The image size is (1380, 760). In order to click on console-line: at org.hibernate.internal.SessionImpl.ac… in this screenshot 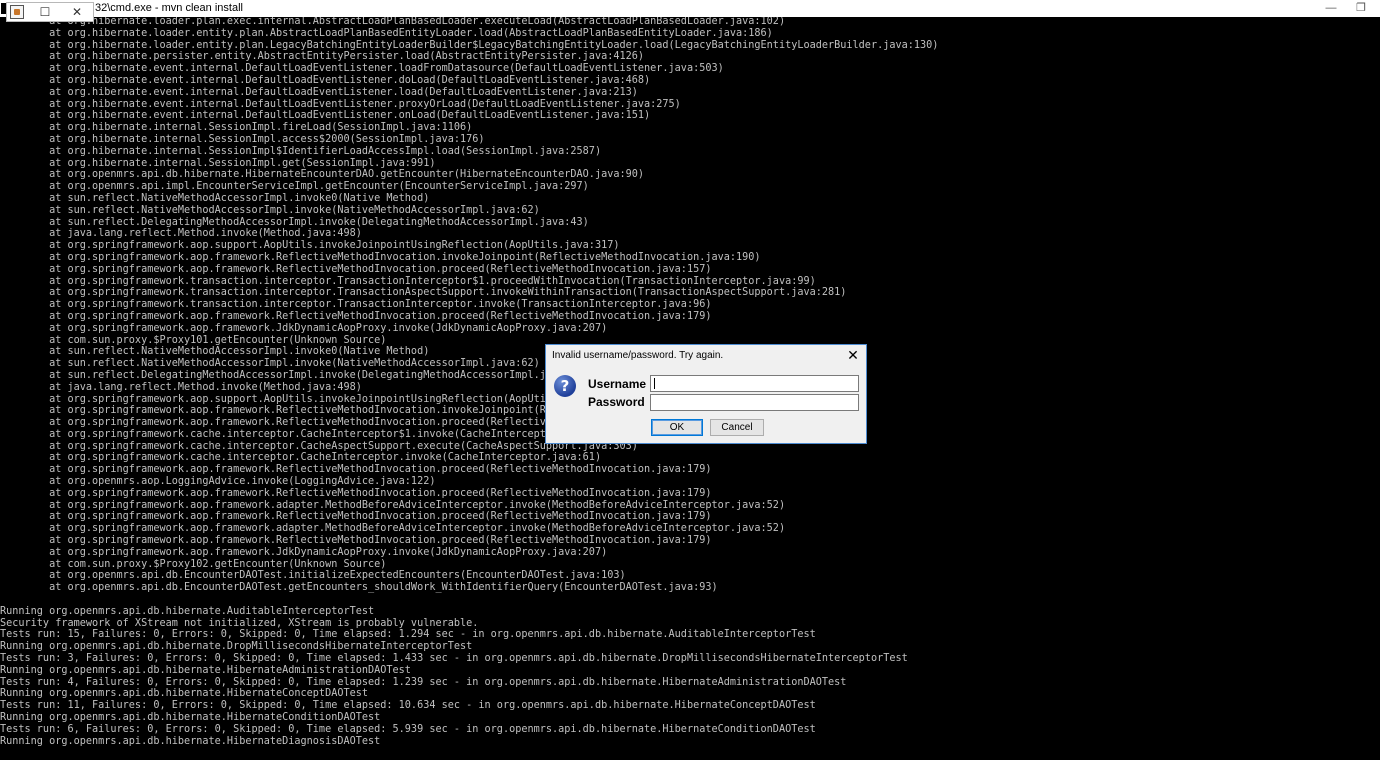, I will do `click(242, 139)`.